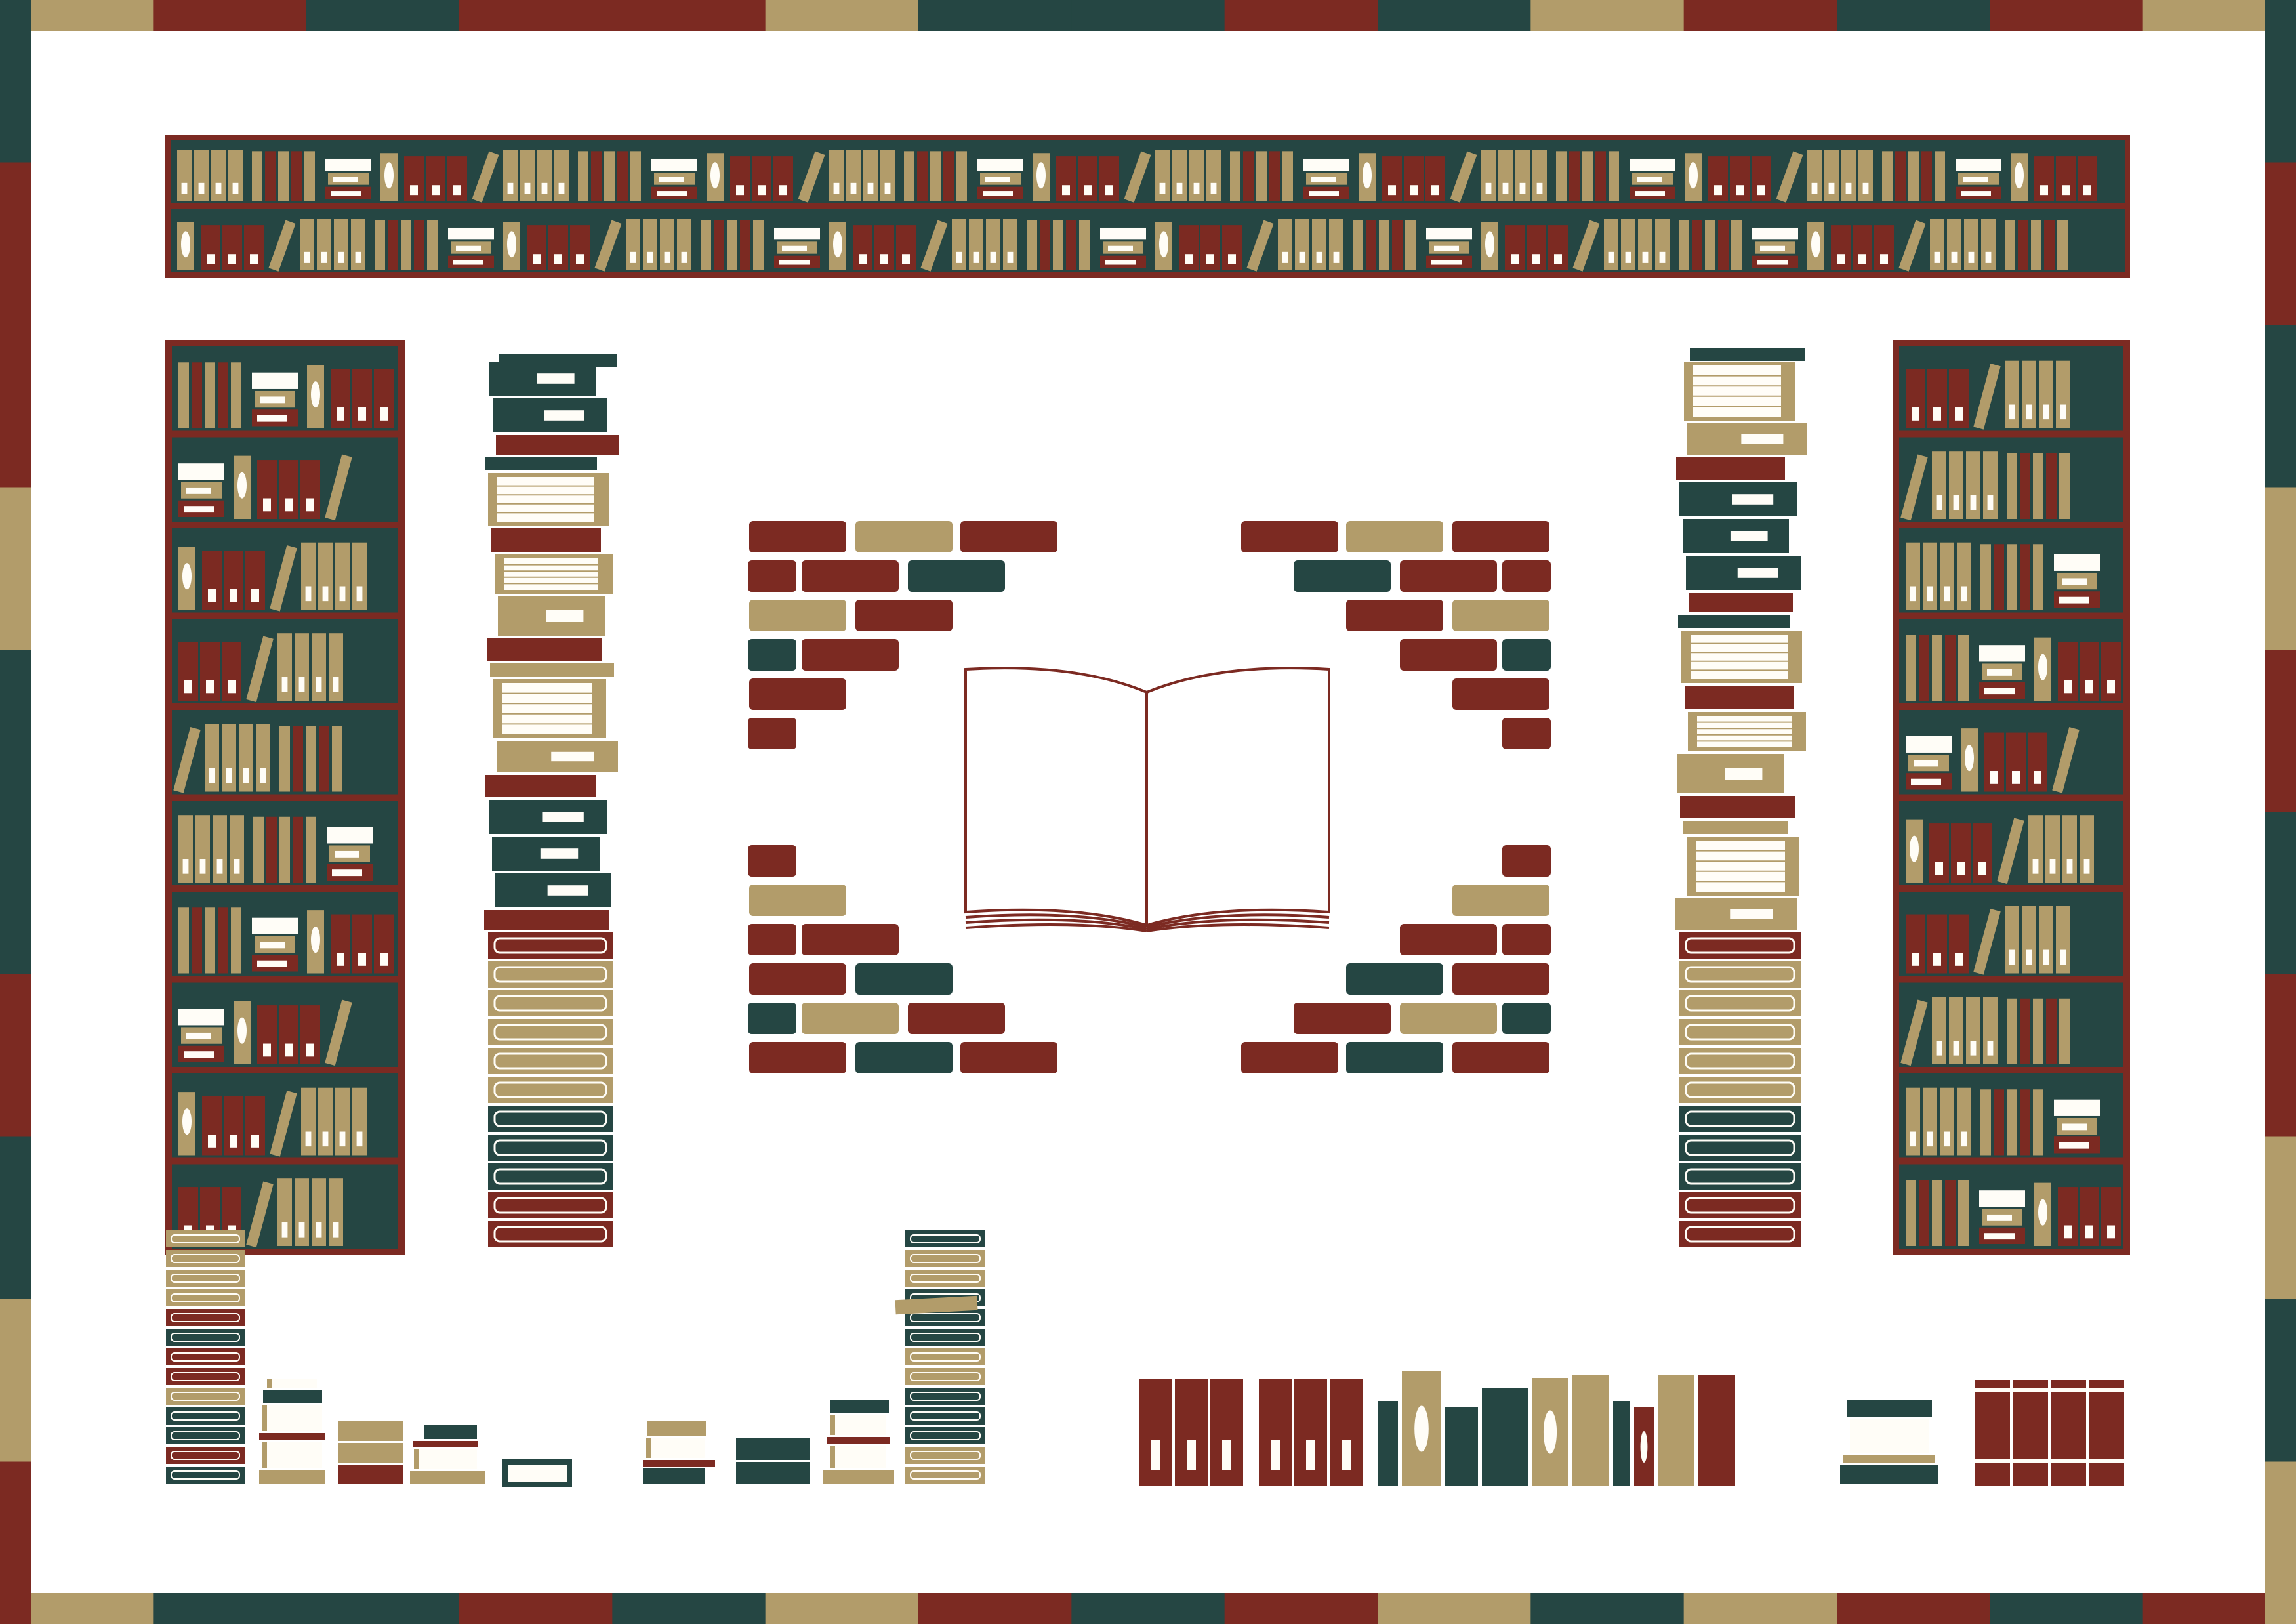 The width and height of the screenshot is (2296, 1624). What do you see at coordinates (546, 499) in the screenshot?
I see `page-block` at bounding box center [546, 499].